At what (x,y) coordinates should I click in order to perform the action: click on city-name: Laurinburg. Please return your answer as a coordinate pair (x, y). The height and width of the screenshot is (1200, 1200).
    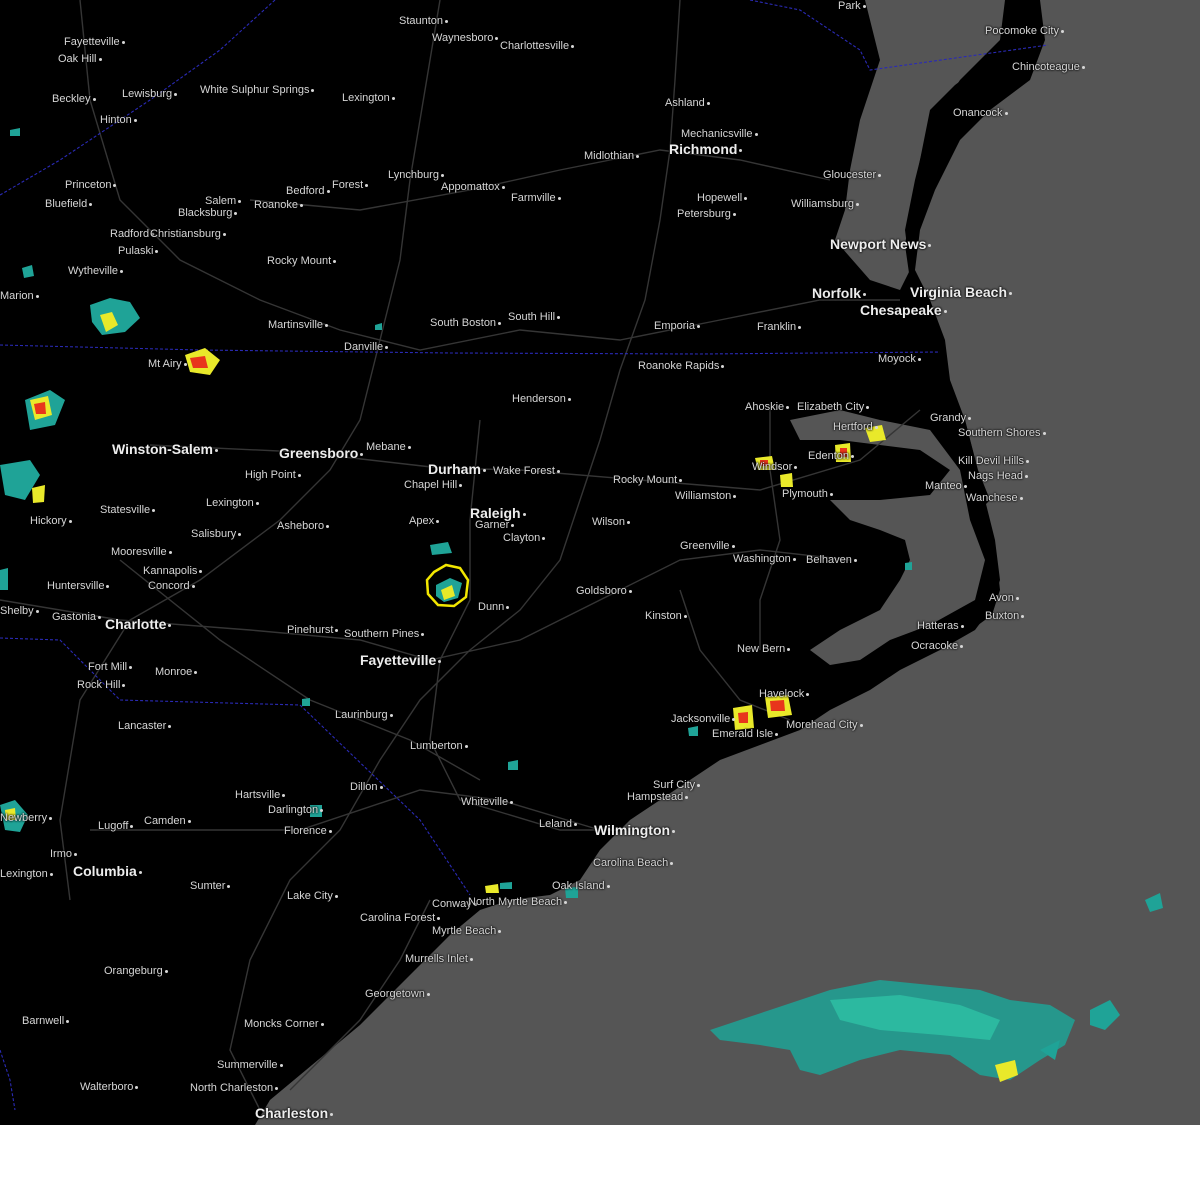
    Looking at the image, I should click on (361, 715).